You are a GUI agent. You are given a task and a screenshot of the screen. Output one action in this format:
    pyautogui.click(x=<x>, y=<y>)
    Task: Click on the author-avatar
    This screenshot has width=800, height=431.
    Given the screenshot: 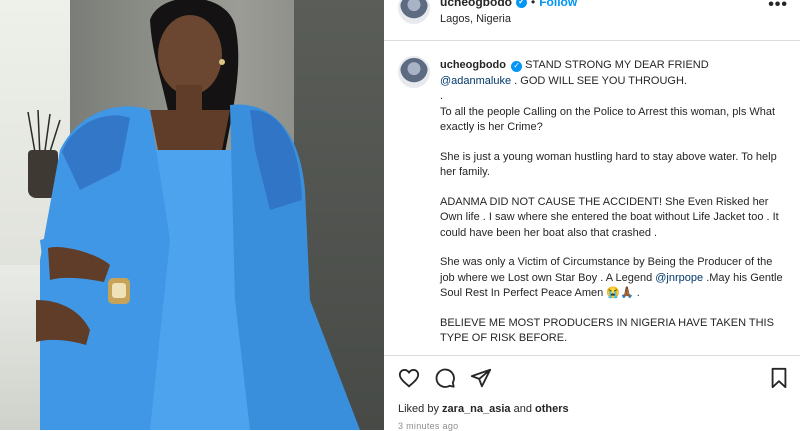 What is the action you would take?
    pyautogui.click(x=414, y=12)
    